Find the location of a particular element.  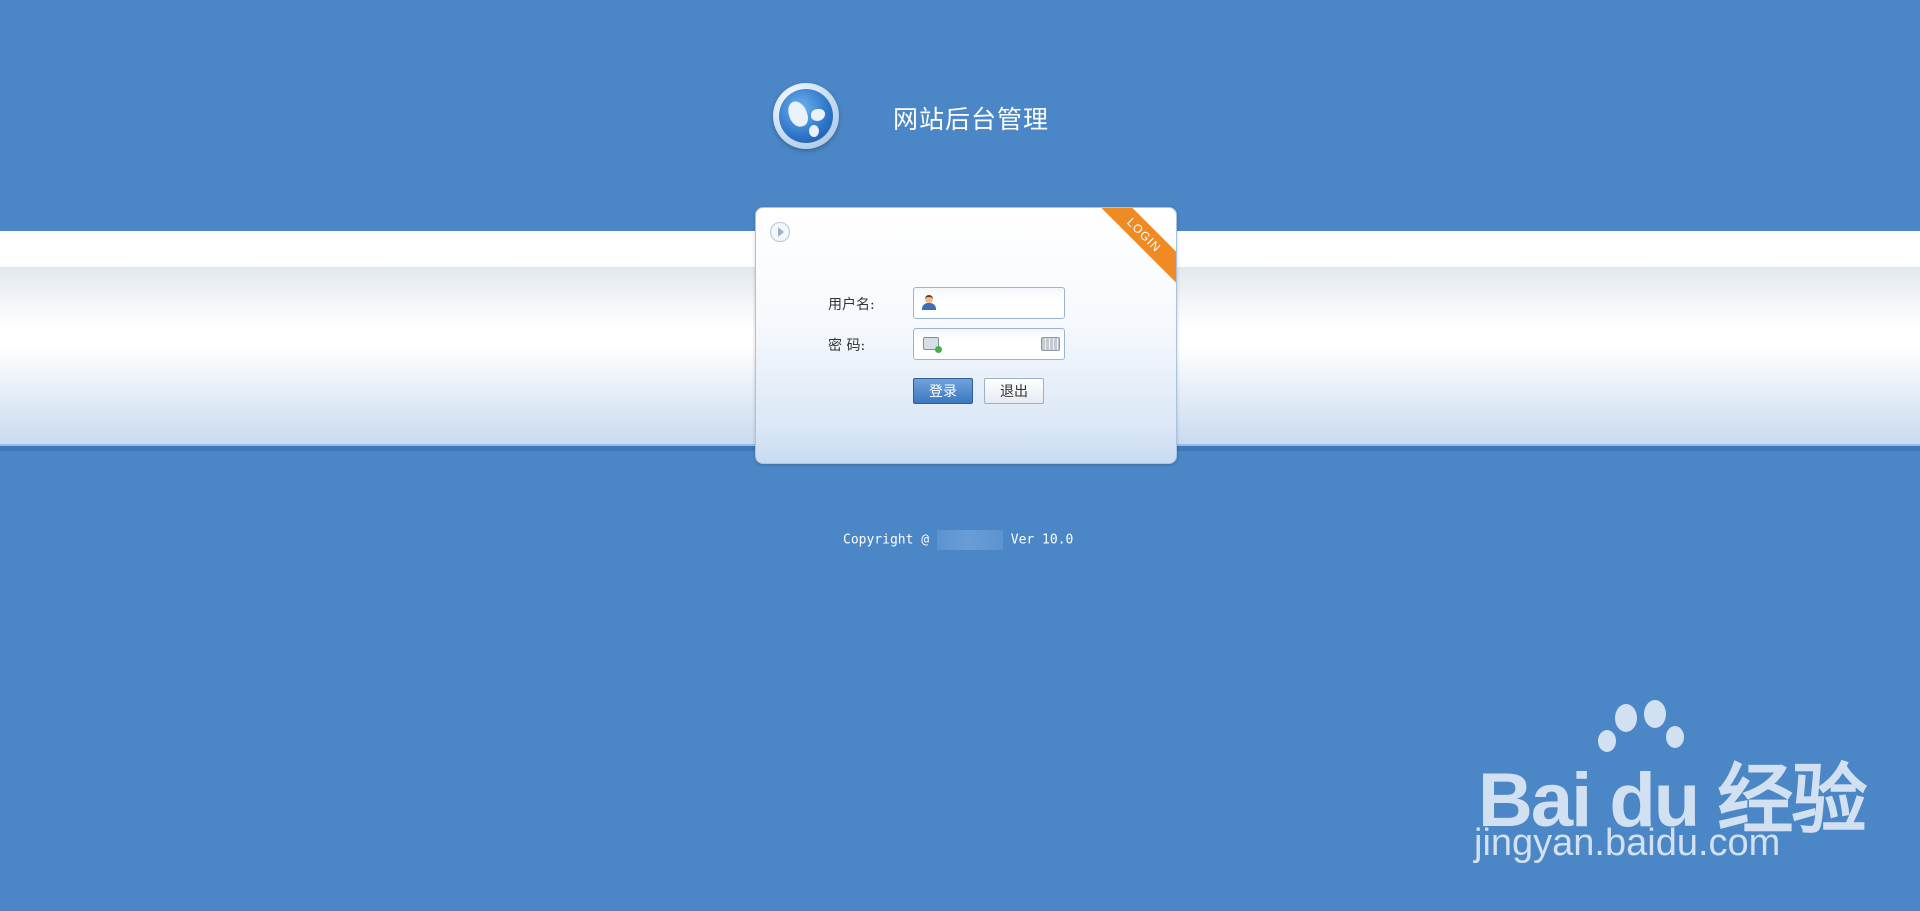

copyright-footer: Copyright @ Ver 10.0 is located at coordinates (958, 540).